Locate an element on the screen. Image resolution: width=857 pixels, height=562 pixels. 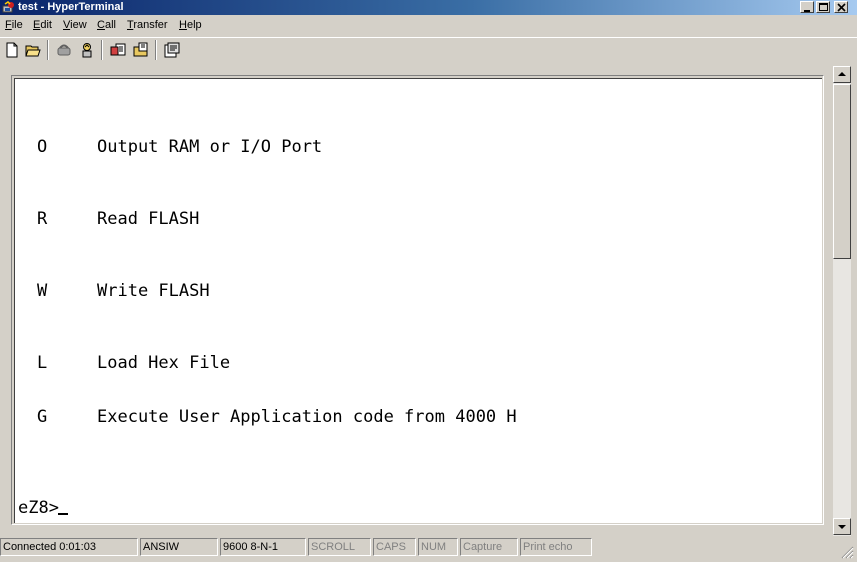
resize-grip-icon is located at coordinates (847, 552).